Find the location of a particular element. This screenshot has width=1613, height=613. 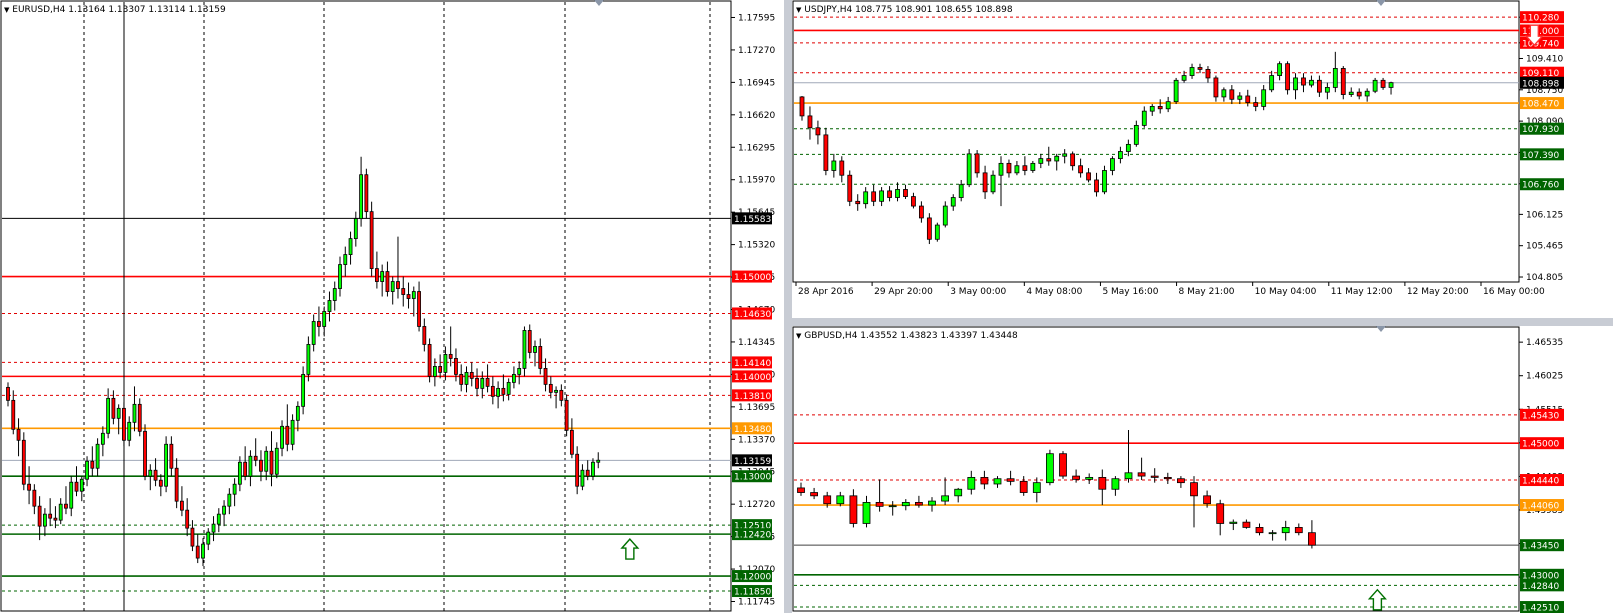

level-badge-label: 1.11850 is located at coordinates (752, 593).